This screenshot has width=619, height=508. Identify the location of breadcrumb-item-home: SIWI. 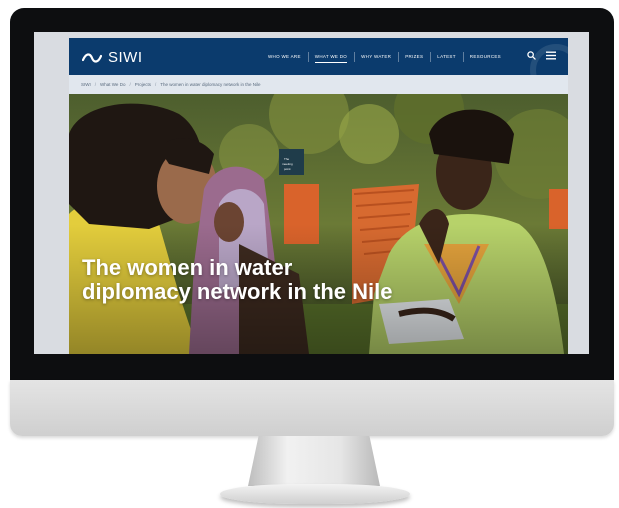
(86, 84).